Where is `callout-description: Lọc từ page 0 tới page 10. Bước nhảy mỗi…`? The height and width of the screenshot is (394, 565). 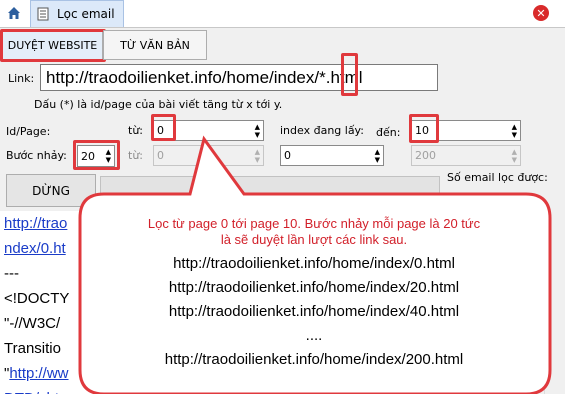
callout-description: Lọc từ page 0 tới page 10. Bước nhảy mỗi… is located at coordinates (314, 232).